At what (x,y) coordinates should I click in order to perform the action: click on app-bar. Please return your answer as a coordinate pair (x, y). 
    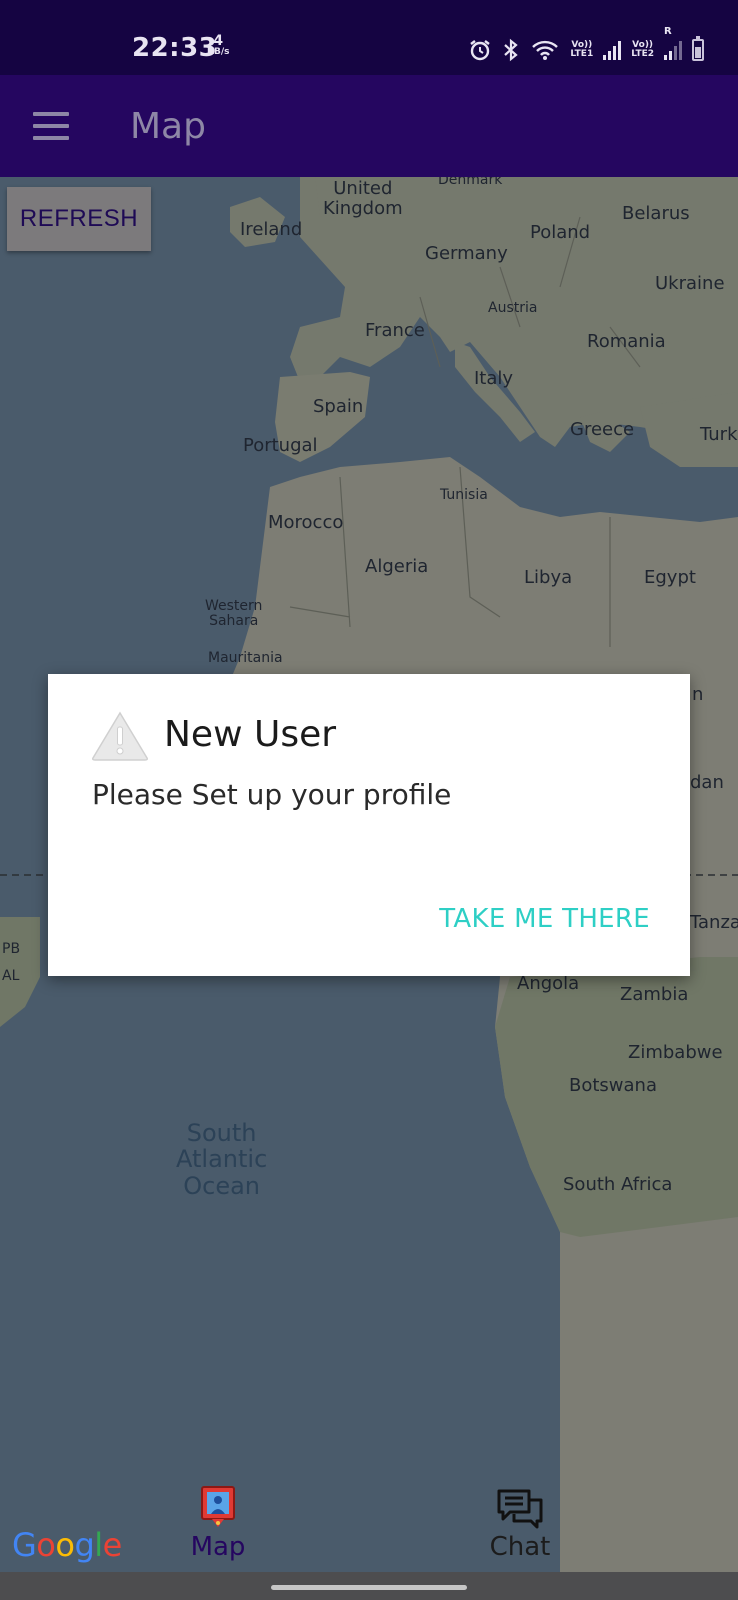
    Looking at the image, I should click on (369, 126).